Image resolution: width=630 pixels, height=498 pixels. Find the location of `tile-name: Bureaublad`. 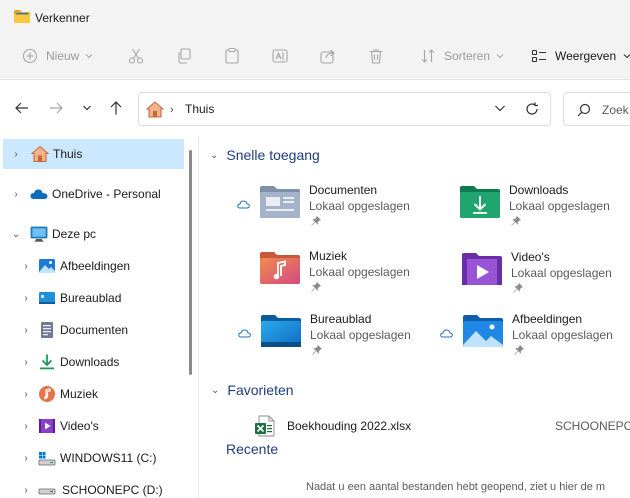

tile-name: Bureaublad is located at coordinates (341, 319).